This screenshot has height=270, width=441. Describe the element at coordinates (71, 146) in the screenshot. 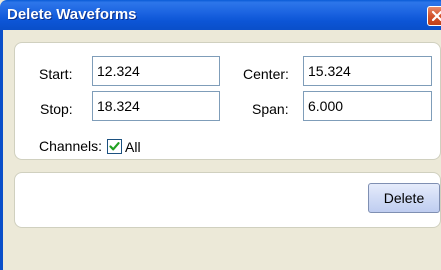

I see `channels-label: Channels:` at that location.